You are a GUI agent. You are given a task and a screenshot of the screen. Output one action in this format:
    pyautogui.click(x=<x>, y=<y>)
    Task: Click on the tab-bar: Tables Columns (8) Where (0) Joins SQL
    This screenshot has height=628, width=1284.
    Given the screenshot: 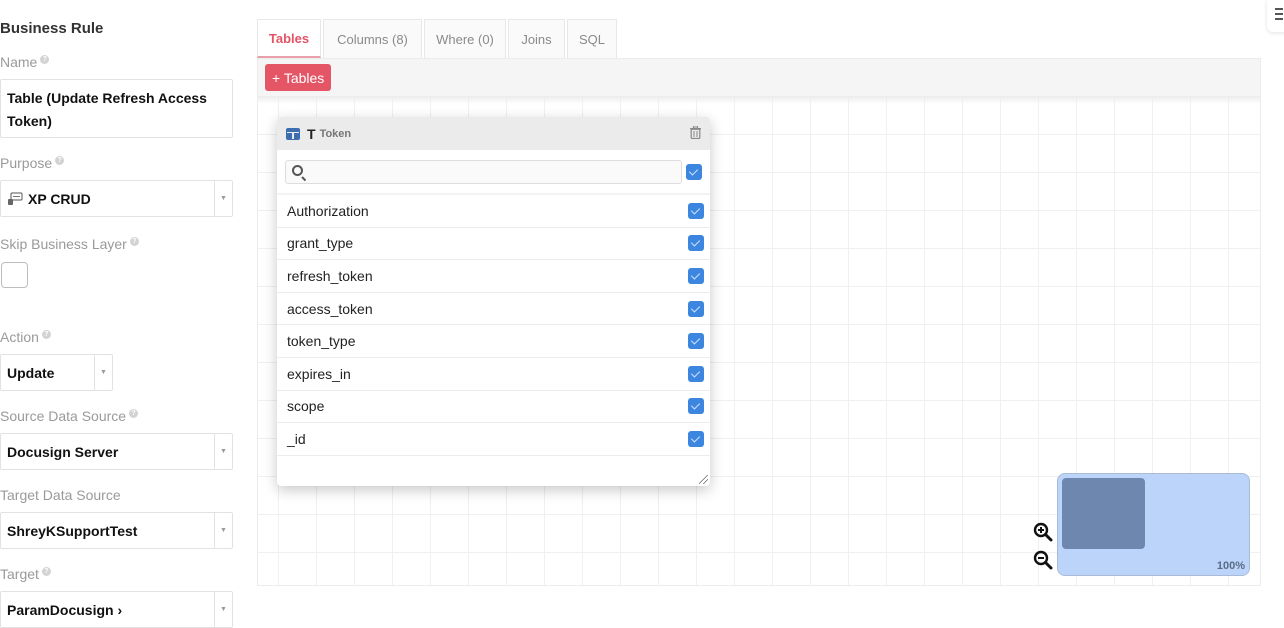 What is the action you would take?
    pyautogui.click(x=438, y=38)
    